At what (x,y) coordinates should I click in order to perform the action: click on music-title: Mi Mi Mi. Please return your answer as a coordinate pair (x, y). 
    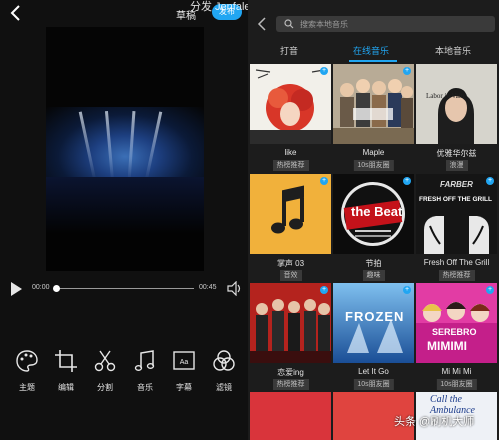
    Looking at the image, I should click on (456, 371).